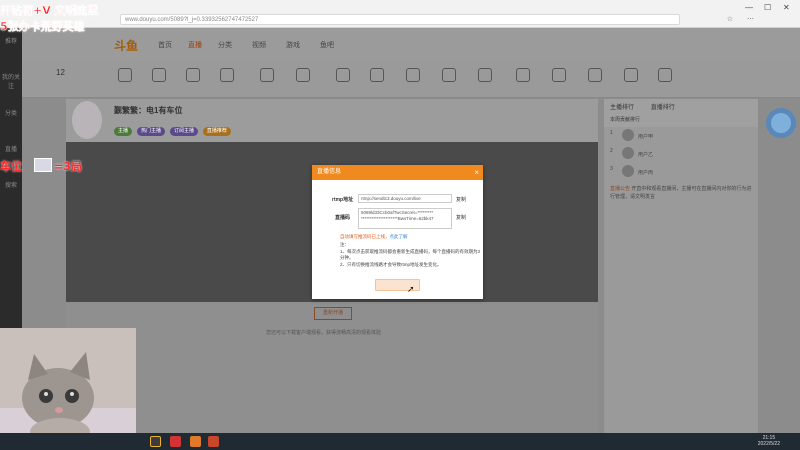  I want to click on maximize-button: ☐, so click(767, 7).